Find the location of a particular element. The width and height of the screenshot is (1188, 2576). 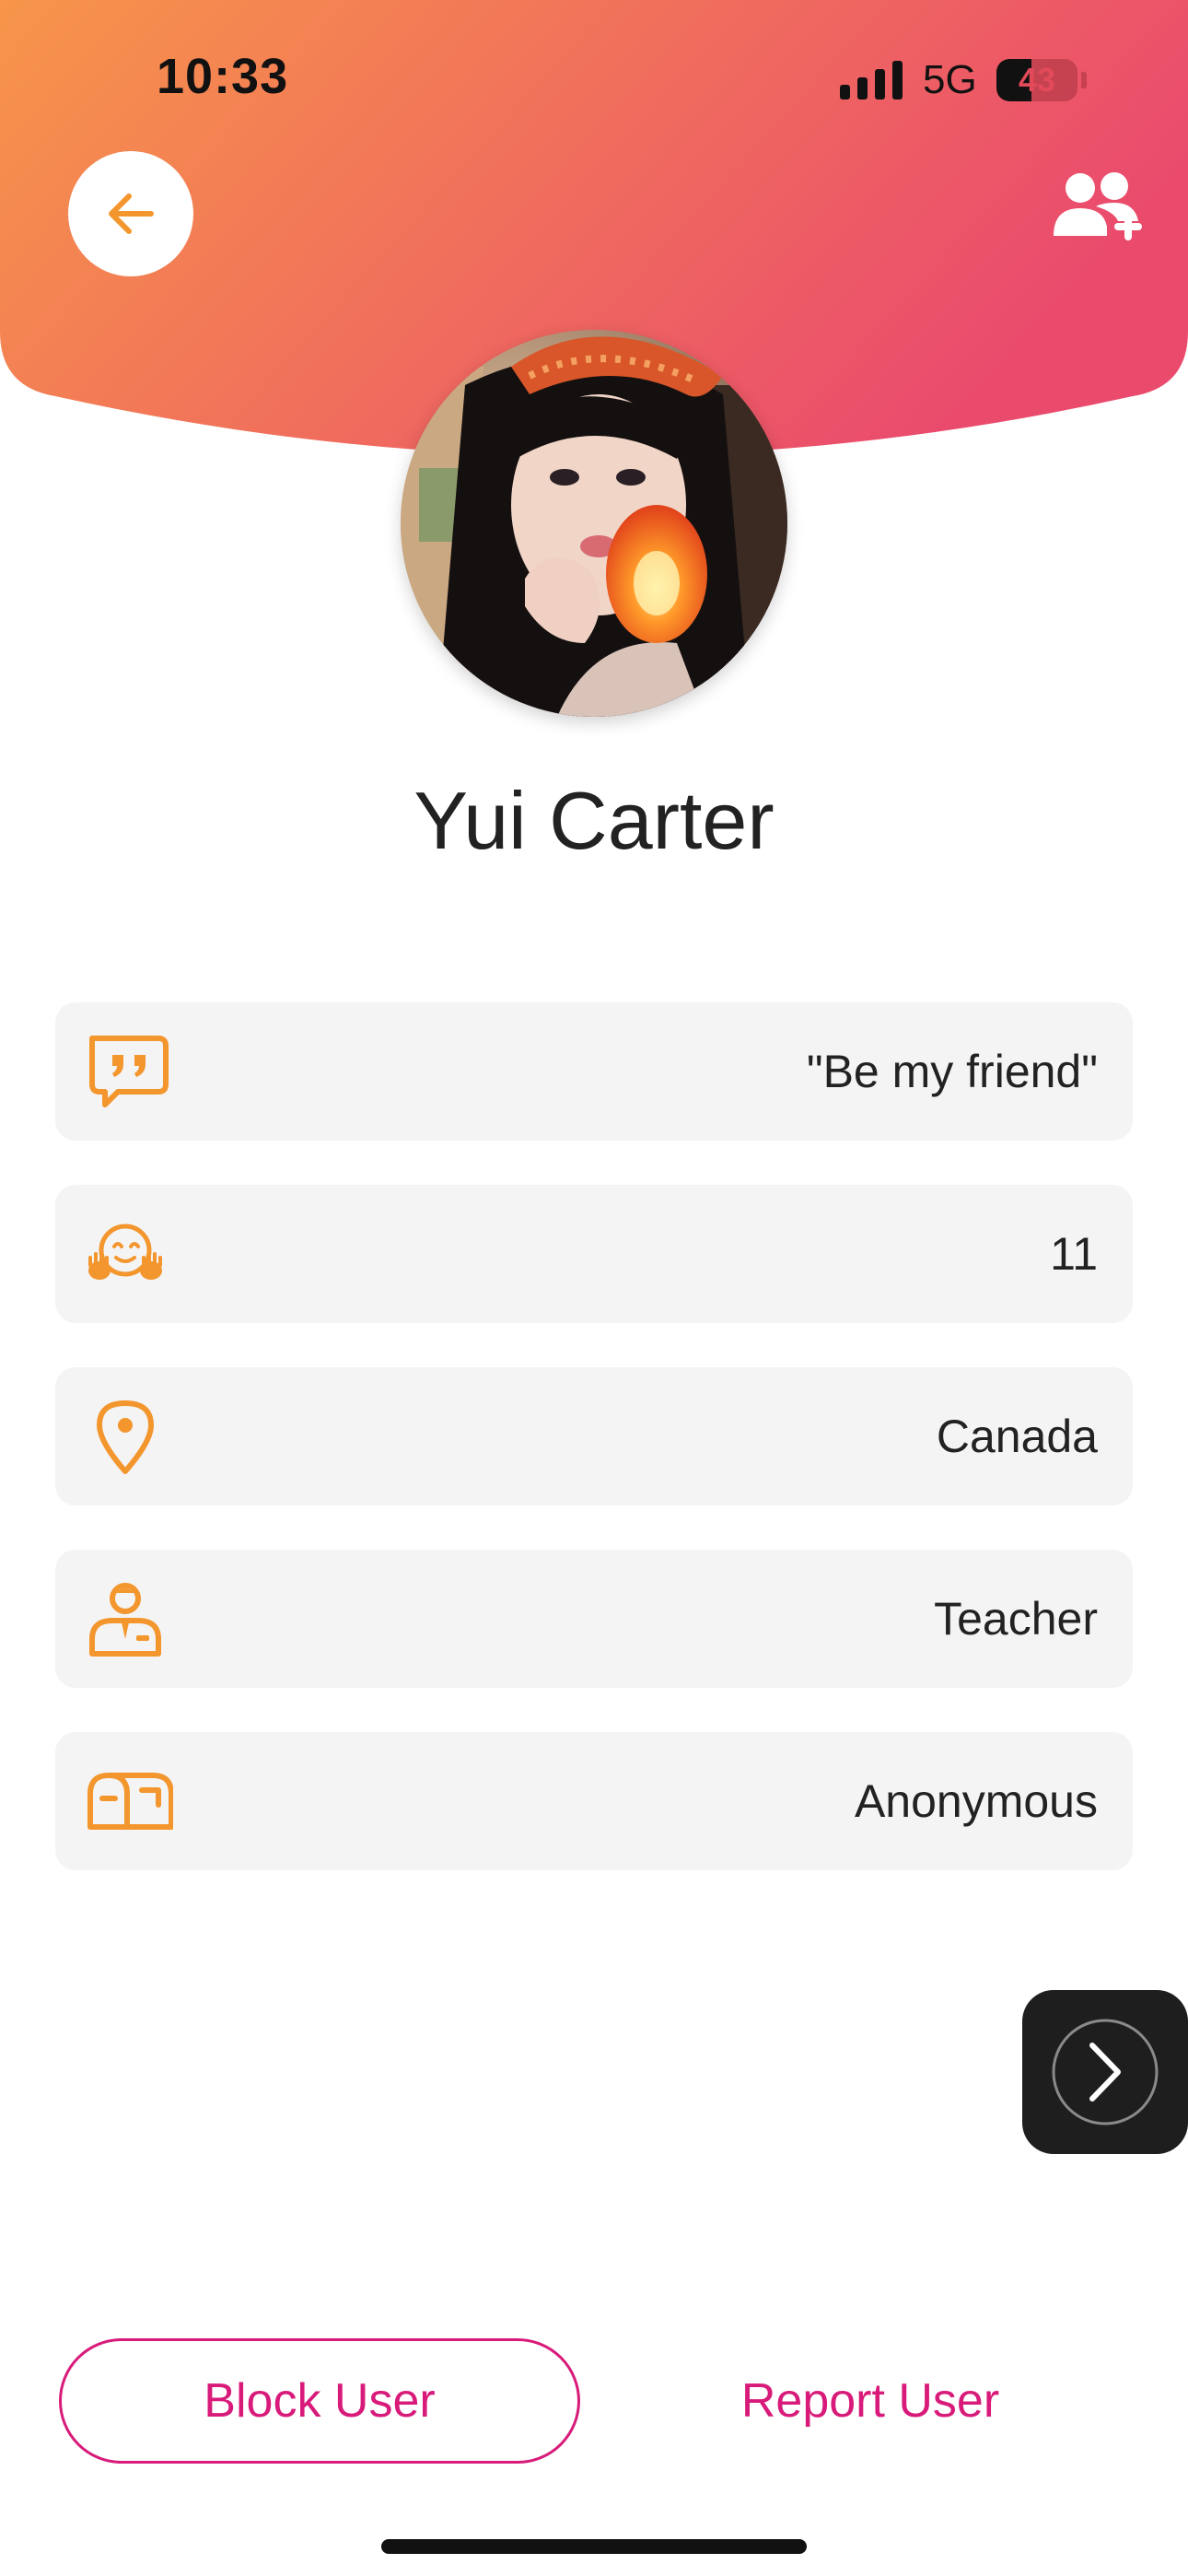

location-value: Canada is located at coordinates (1017, 1436).